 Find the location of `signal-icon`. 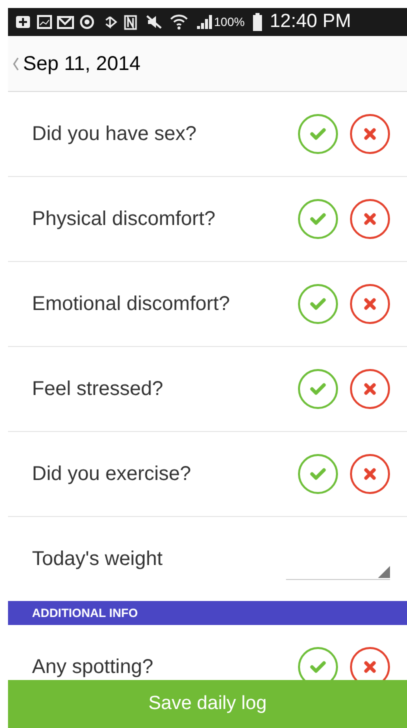

signal-icon is located at coordinates (204, 22).